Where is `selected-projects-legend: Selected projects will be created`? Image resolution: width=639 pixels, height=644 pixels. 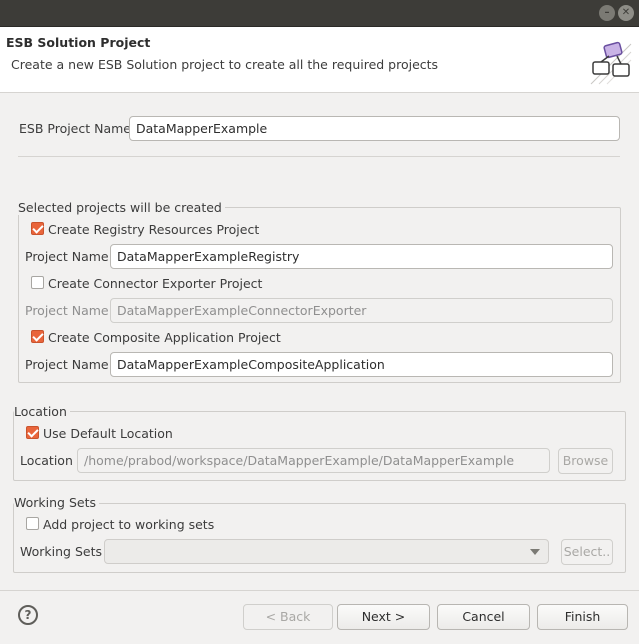
selected-projects-legend: Selected projects will be created is located at coordinates (121, 207).